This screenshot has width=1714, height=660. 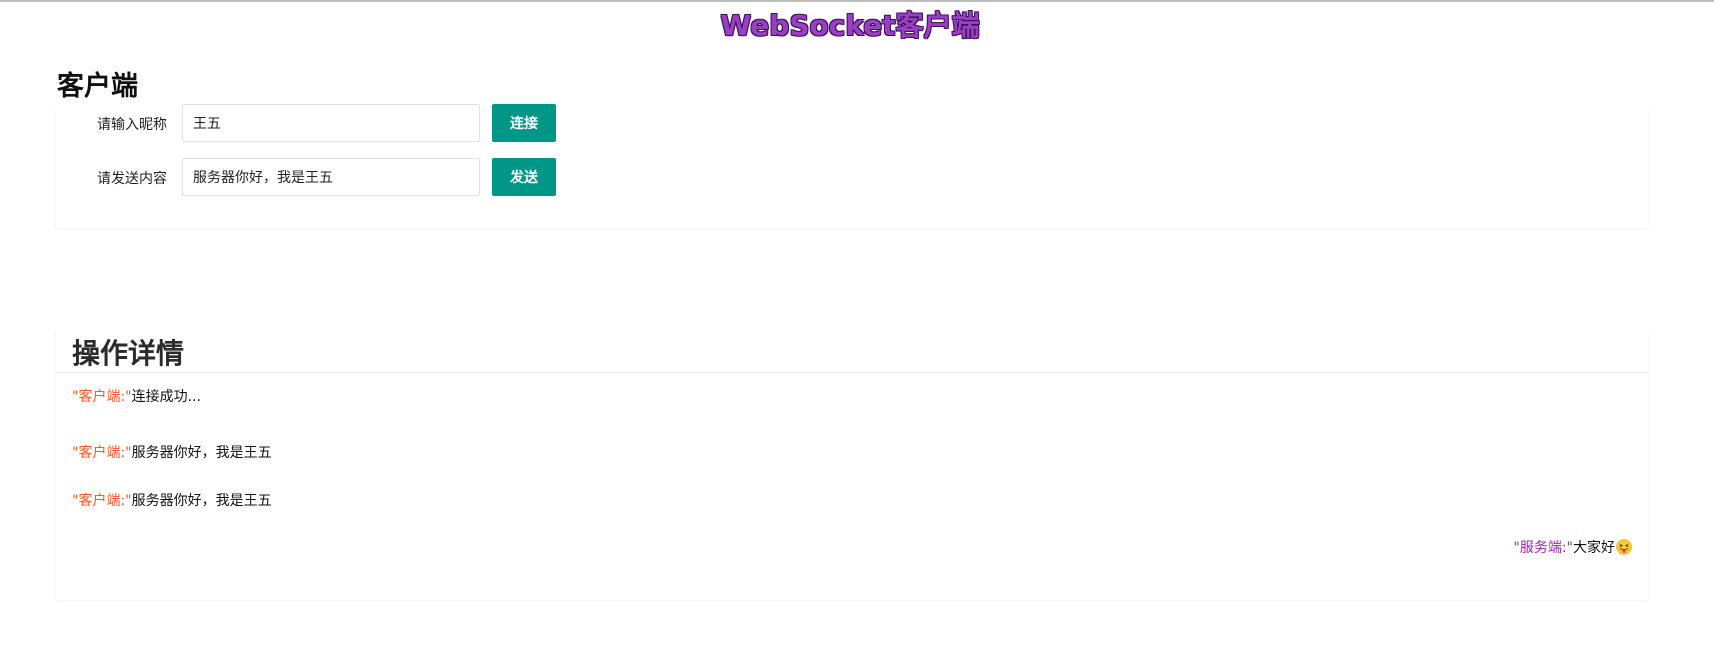 What do you see at coordinates (524, 123) in the screenshot?
I see `connect-button: 连接` at bounding box center [524, 123].